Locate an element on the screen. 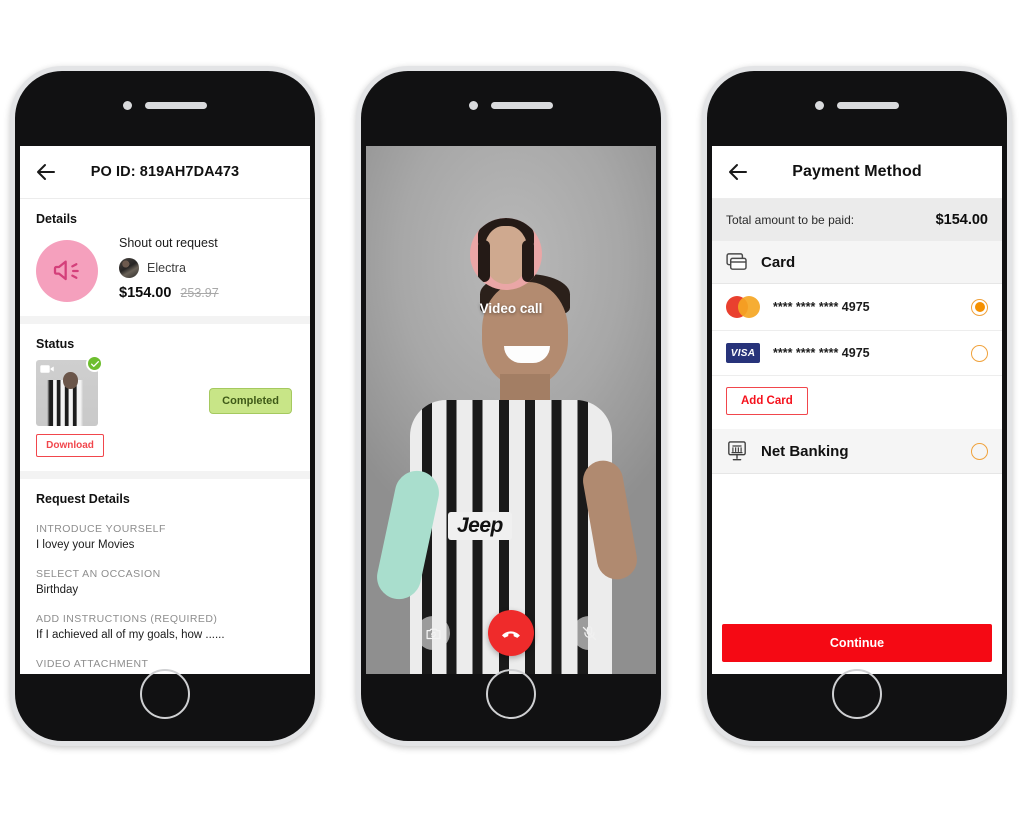 This screenshot has width=1024, height=819. page-title: PO ID: 819AH7DA473 is located at coordinates (165, 172).